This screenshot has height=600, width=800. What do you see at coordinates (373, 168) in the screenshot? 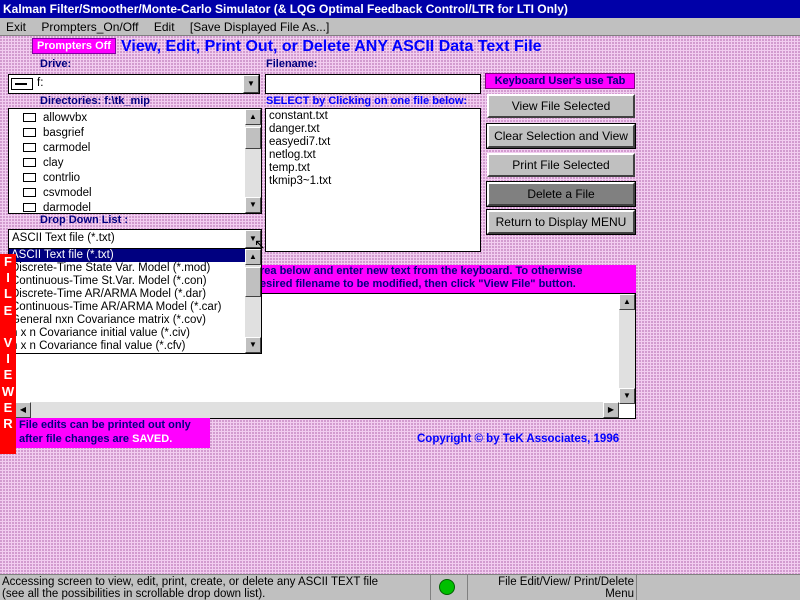
I see `file-item: temp.txt` at bounding box center [373, 168].